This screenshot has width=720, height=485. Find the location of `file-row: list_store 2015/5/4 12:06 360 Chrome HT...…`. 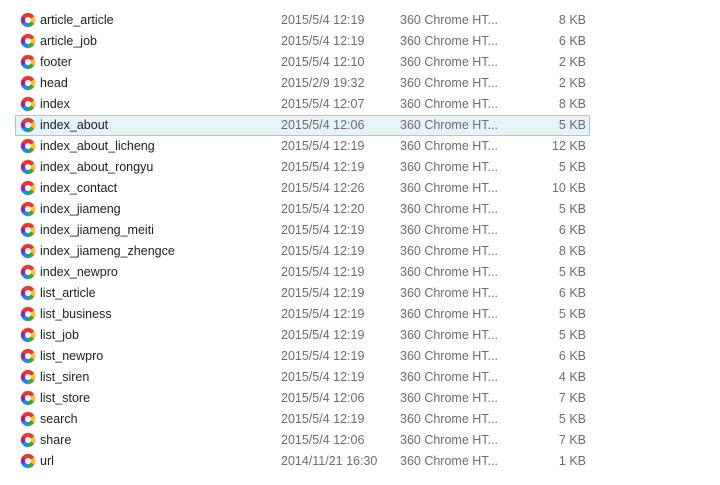

file-row: list_store 2015/5/4 12:06 360 Chrome HT...… is located at coordinates (360, 398).